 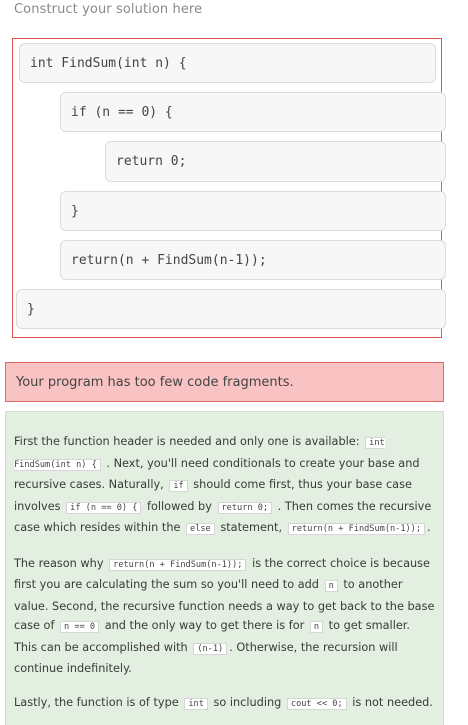 I want to click on inline-code: if, so click(x=178, y=486).